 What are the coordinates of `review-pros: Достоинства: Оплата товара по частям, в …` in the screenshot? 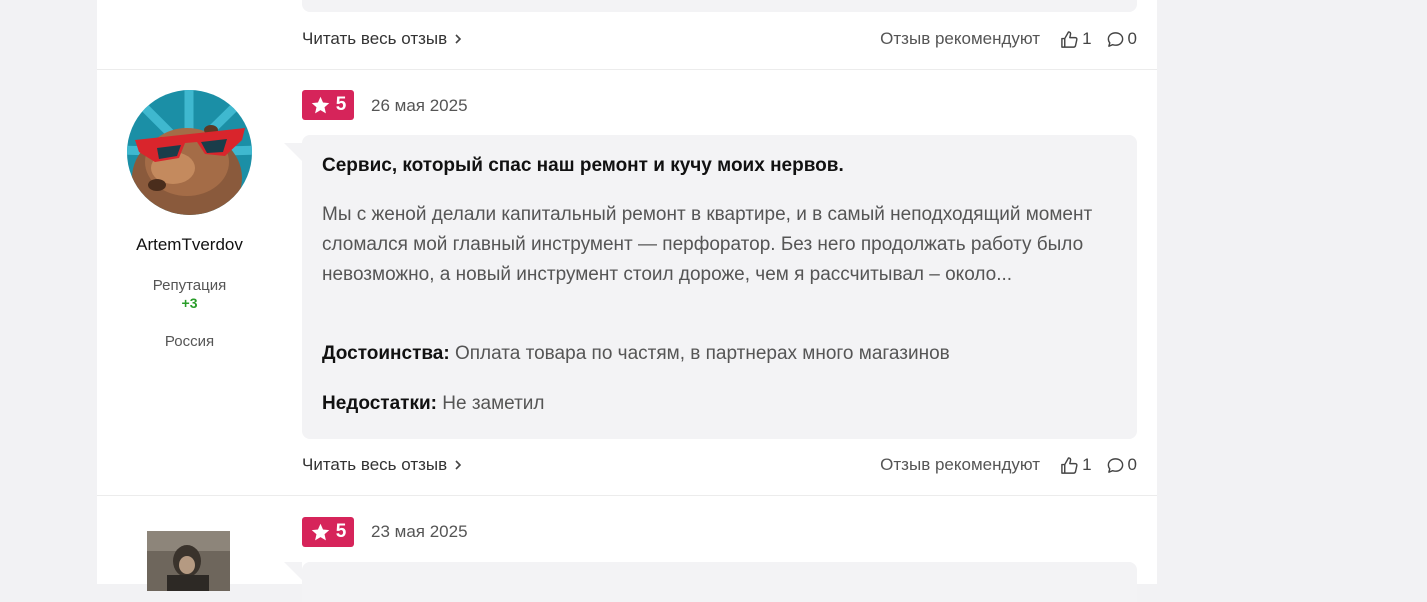 It's located at (636, 354).